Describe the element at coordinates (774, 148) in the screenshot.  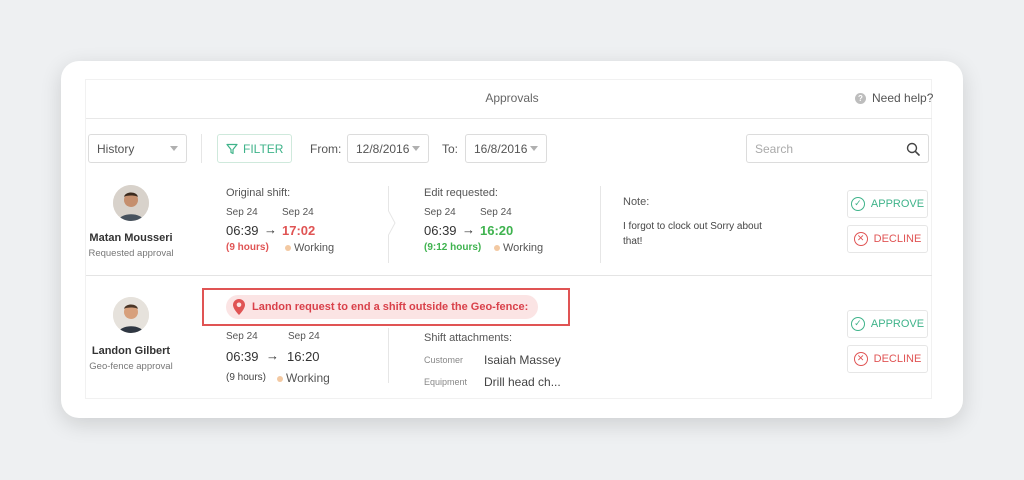
I see `search-placeholder: Search` at that location.